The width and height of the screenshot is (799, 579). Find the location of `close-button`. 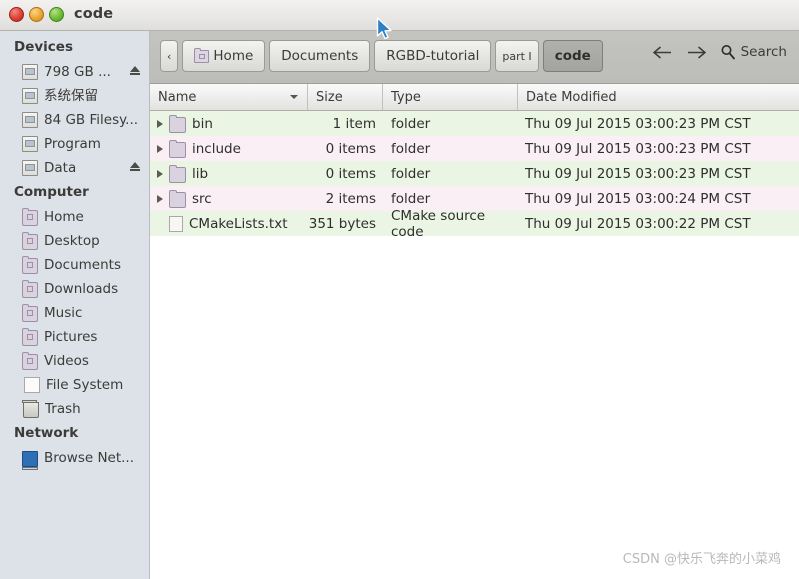

close-button is located at coordinates (16, 14).